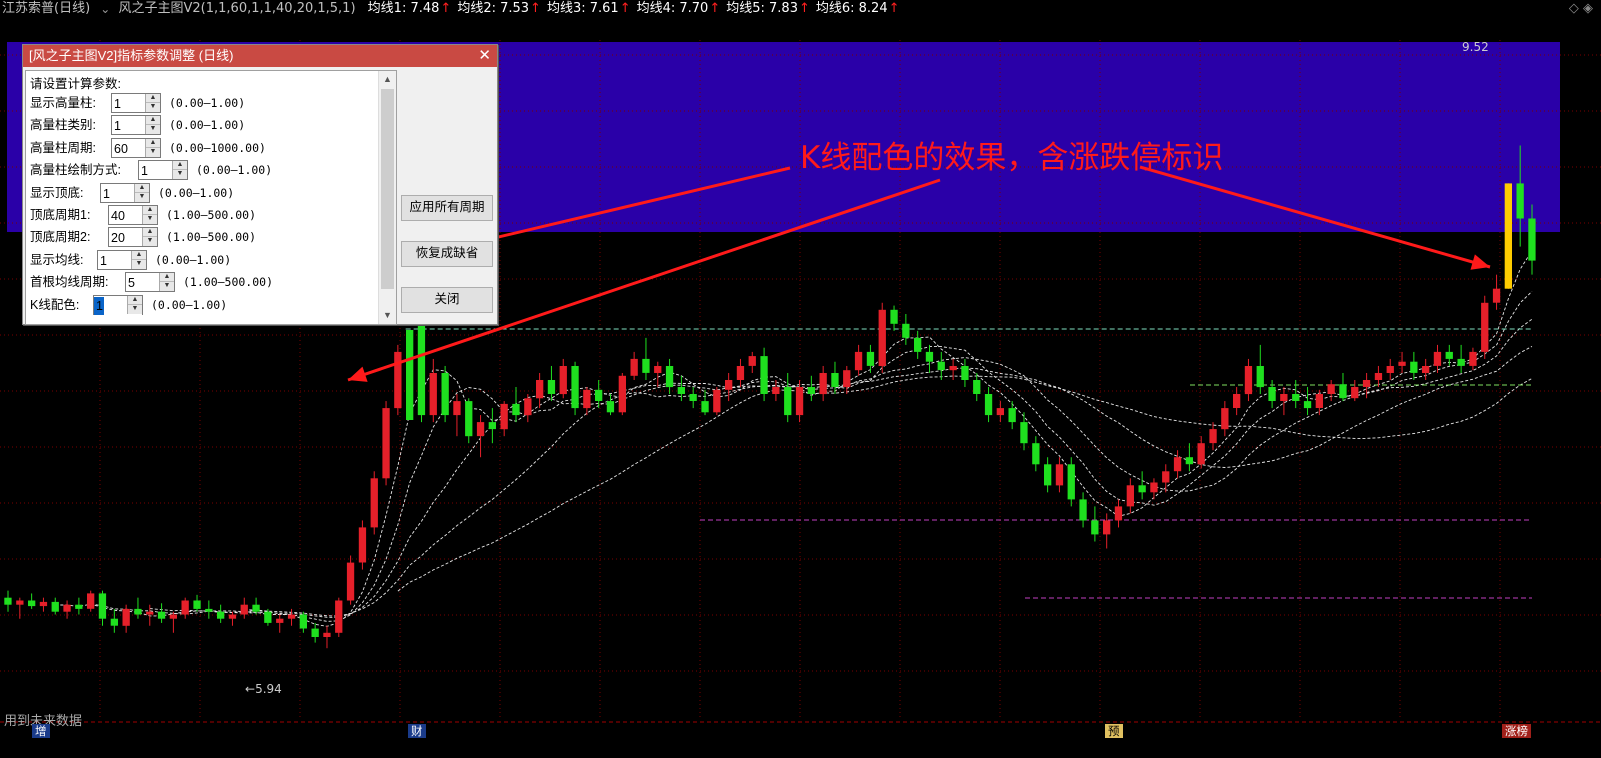 The image size is (1601, 758). Describe the element at coordinates (55, 304) in the screenshot. I see `param-label: K线配色:` at that location.